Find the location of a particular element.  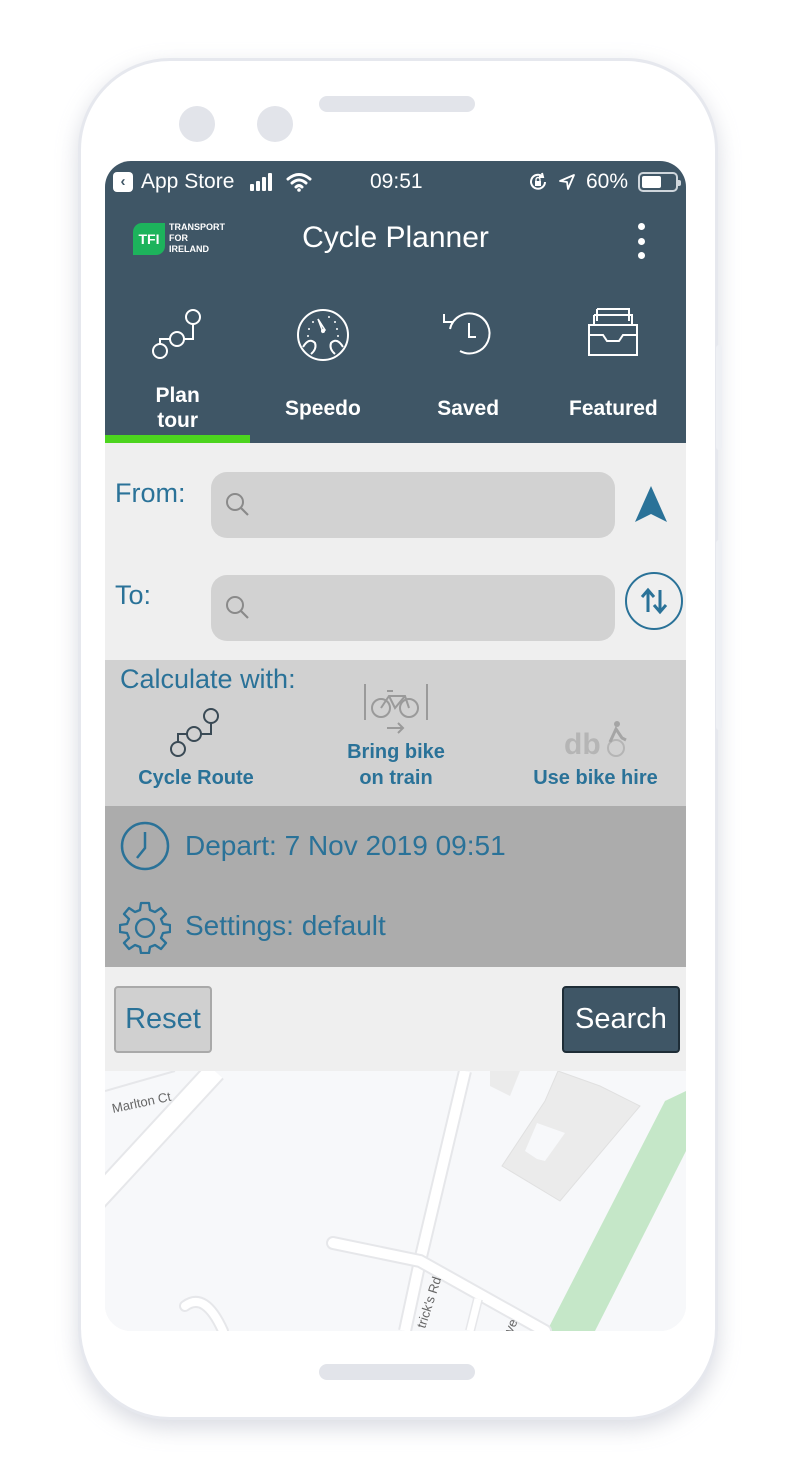

phone-camera is located at coordinates (197, 124).